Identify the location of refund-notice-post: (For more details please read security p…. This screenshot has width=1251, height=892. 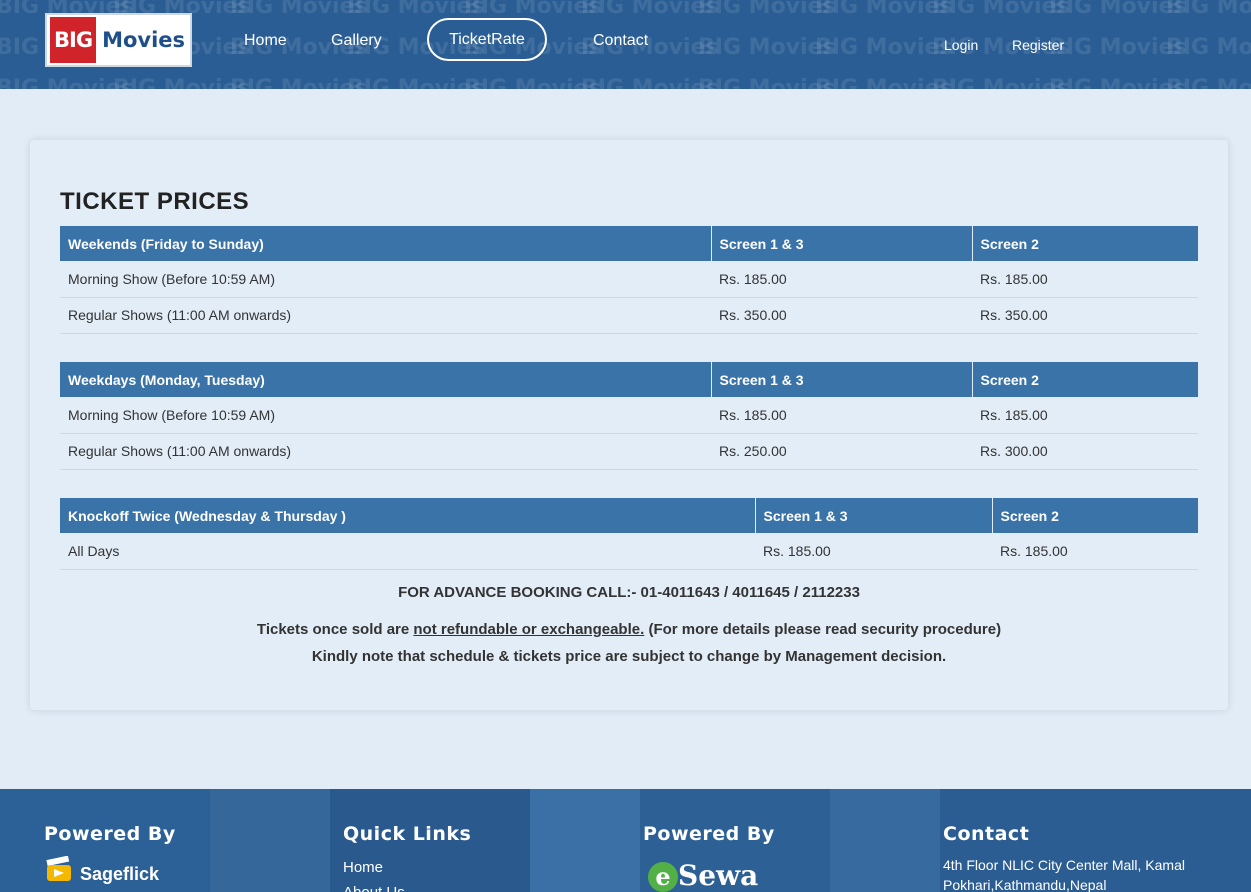
(823, 629).